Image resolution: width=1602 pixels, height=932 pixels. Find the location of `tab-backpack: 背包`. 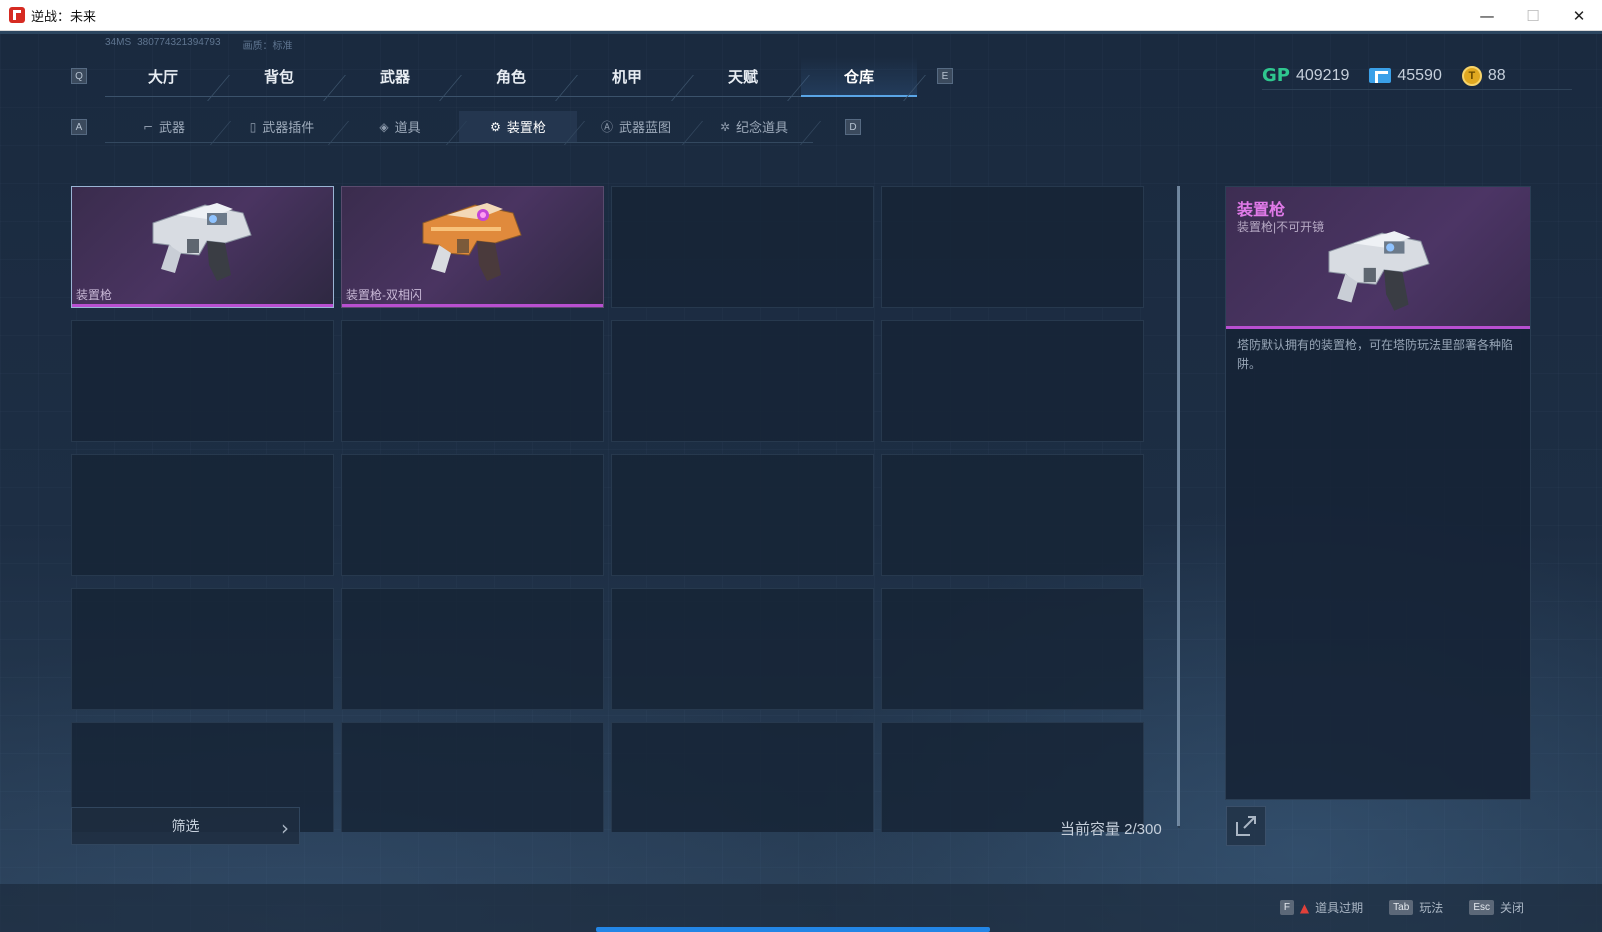

tab-backpack: 背包 is located at coordinates (279, 77).